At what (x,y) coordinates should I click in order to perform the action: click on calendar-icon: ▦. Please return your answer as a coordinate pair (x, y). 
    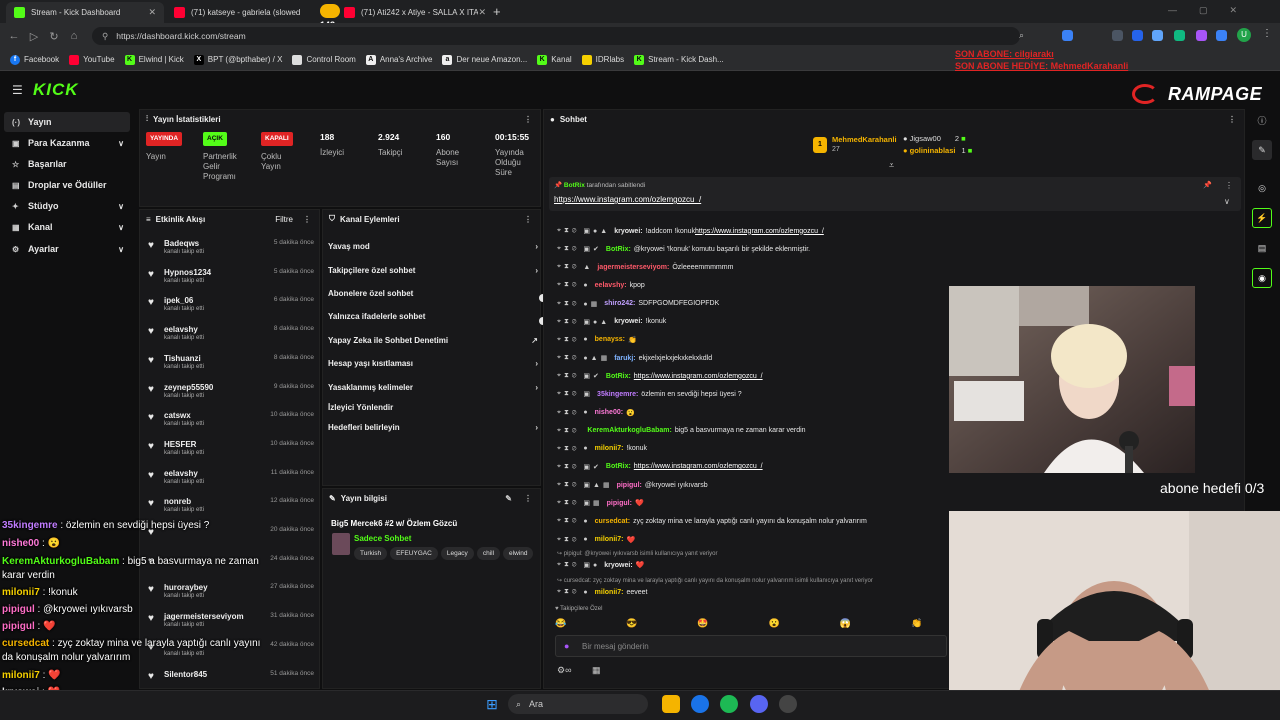
    Looking at the image, I should click on (596, 670).